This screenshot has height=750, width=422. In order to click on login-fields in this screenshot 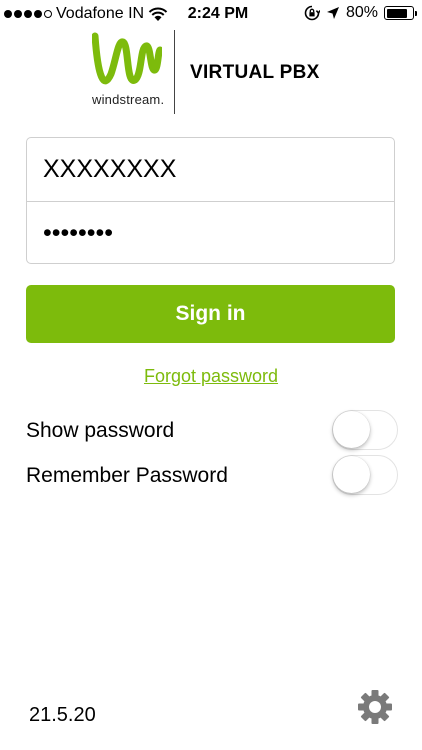, I will do `click(210, 200)`.